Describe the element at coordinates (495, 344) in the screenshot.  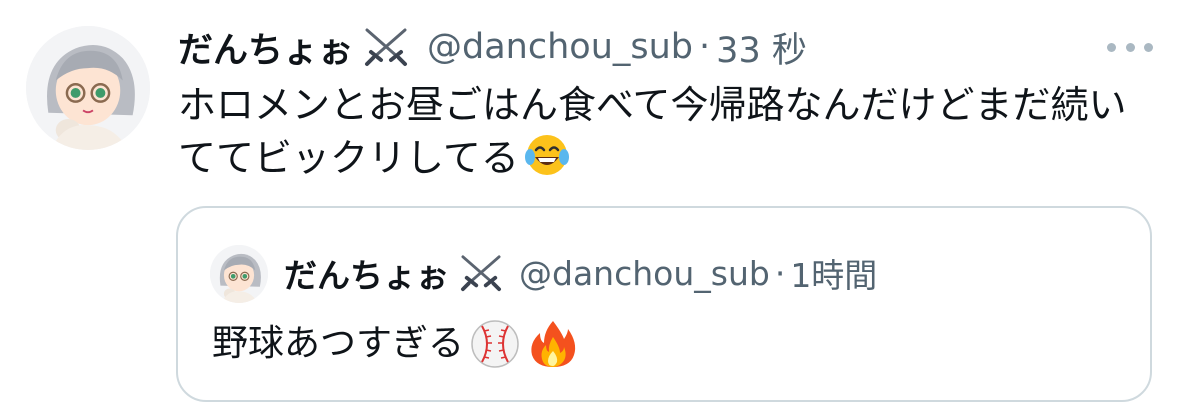
I see `baseball-icon` at that location.